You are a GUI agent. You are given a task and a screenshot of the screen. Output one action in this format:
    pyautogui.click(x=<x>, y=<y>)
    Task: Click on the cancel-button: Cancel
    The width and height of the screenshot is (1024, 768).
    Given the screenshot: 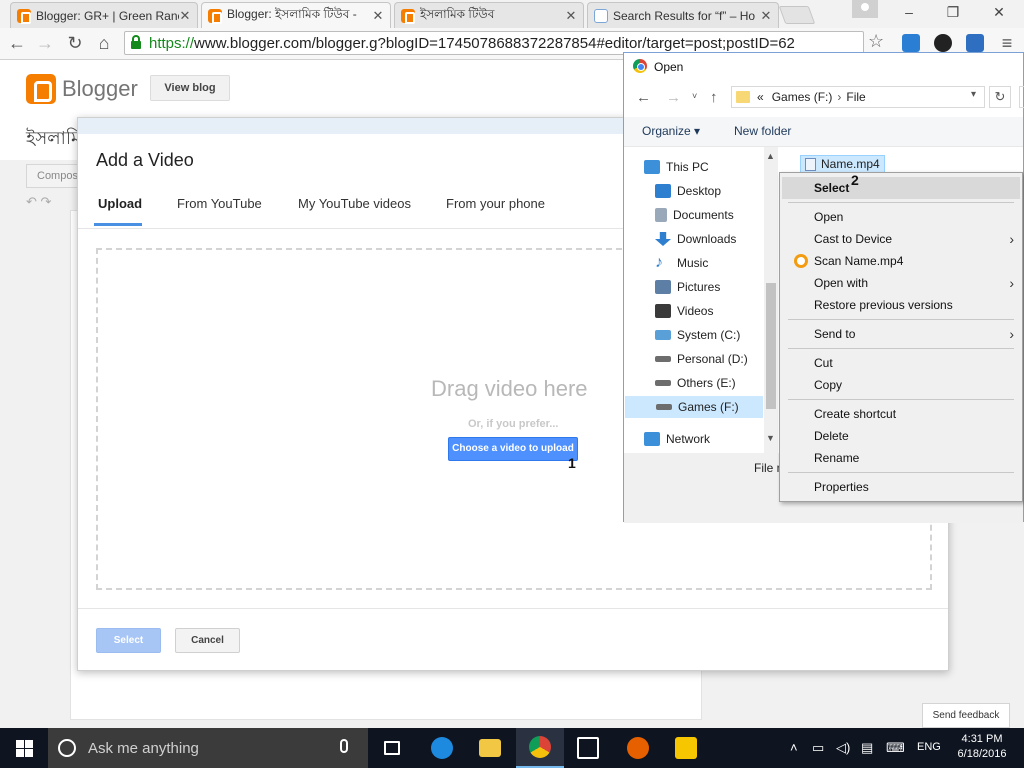 What is the action you would take?
    pyautogui.click(x=207, y=640)
    